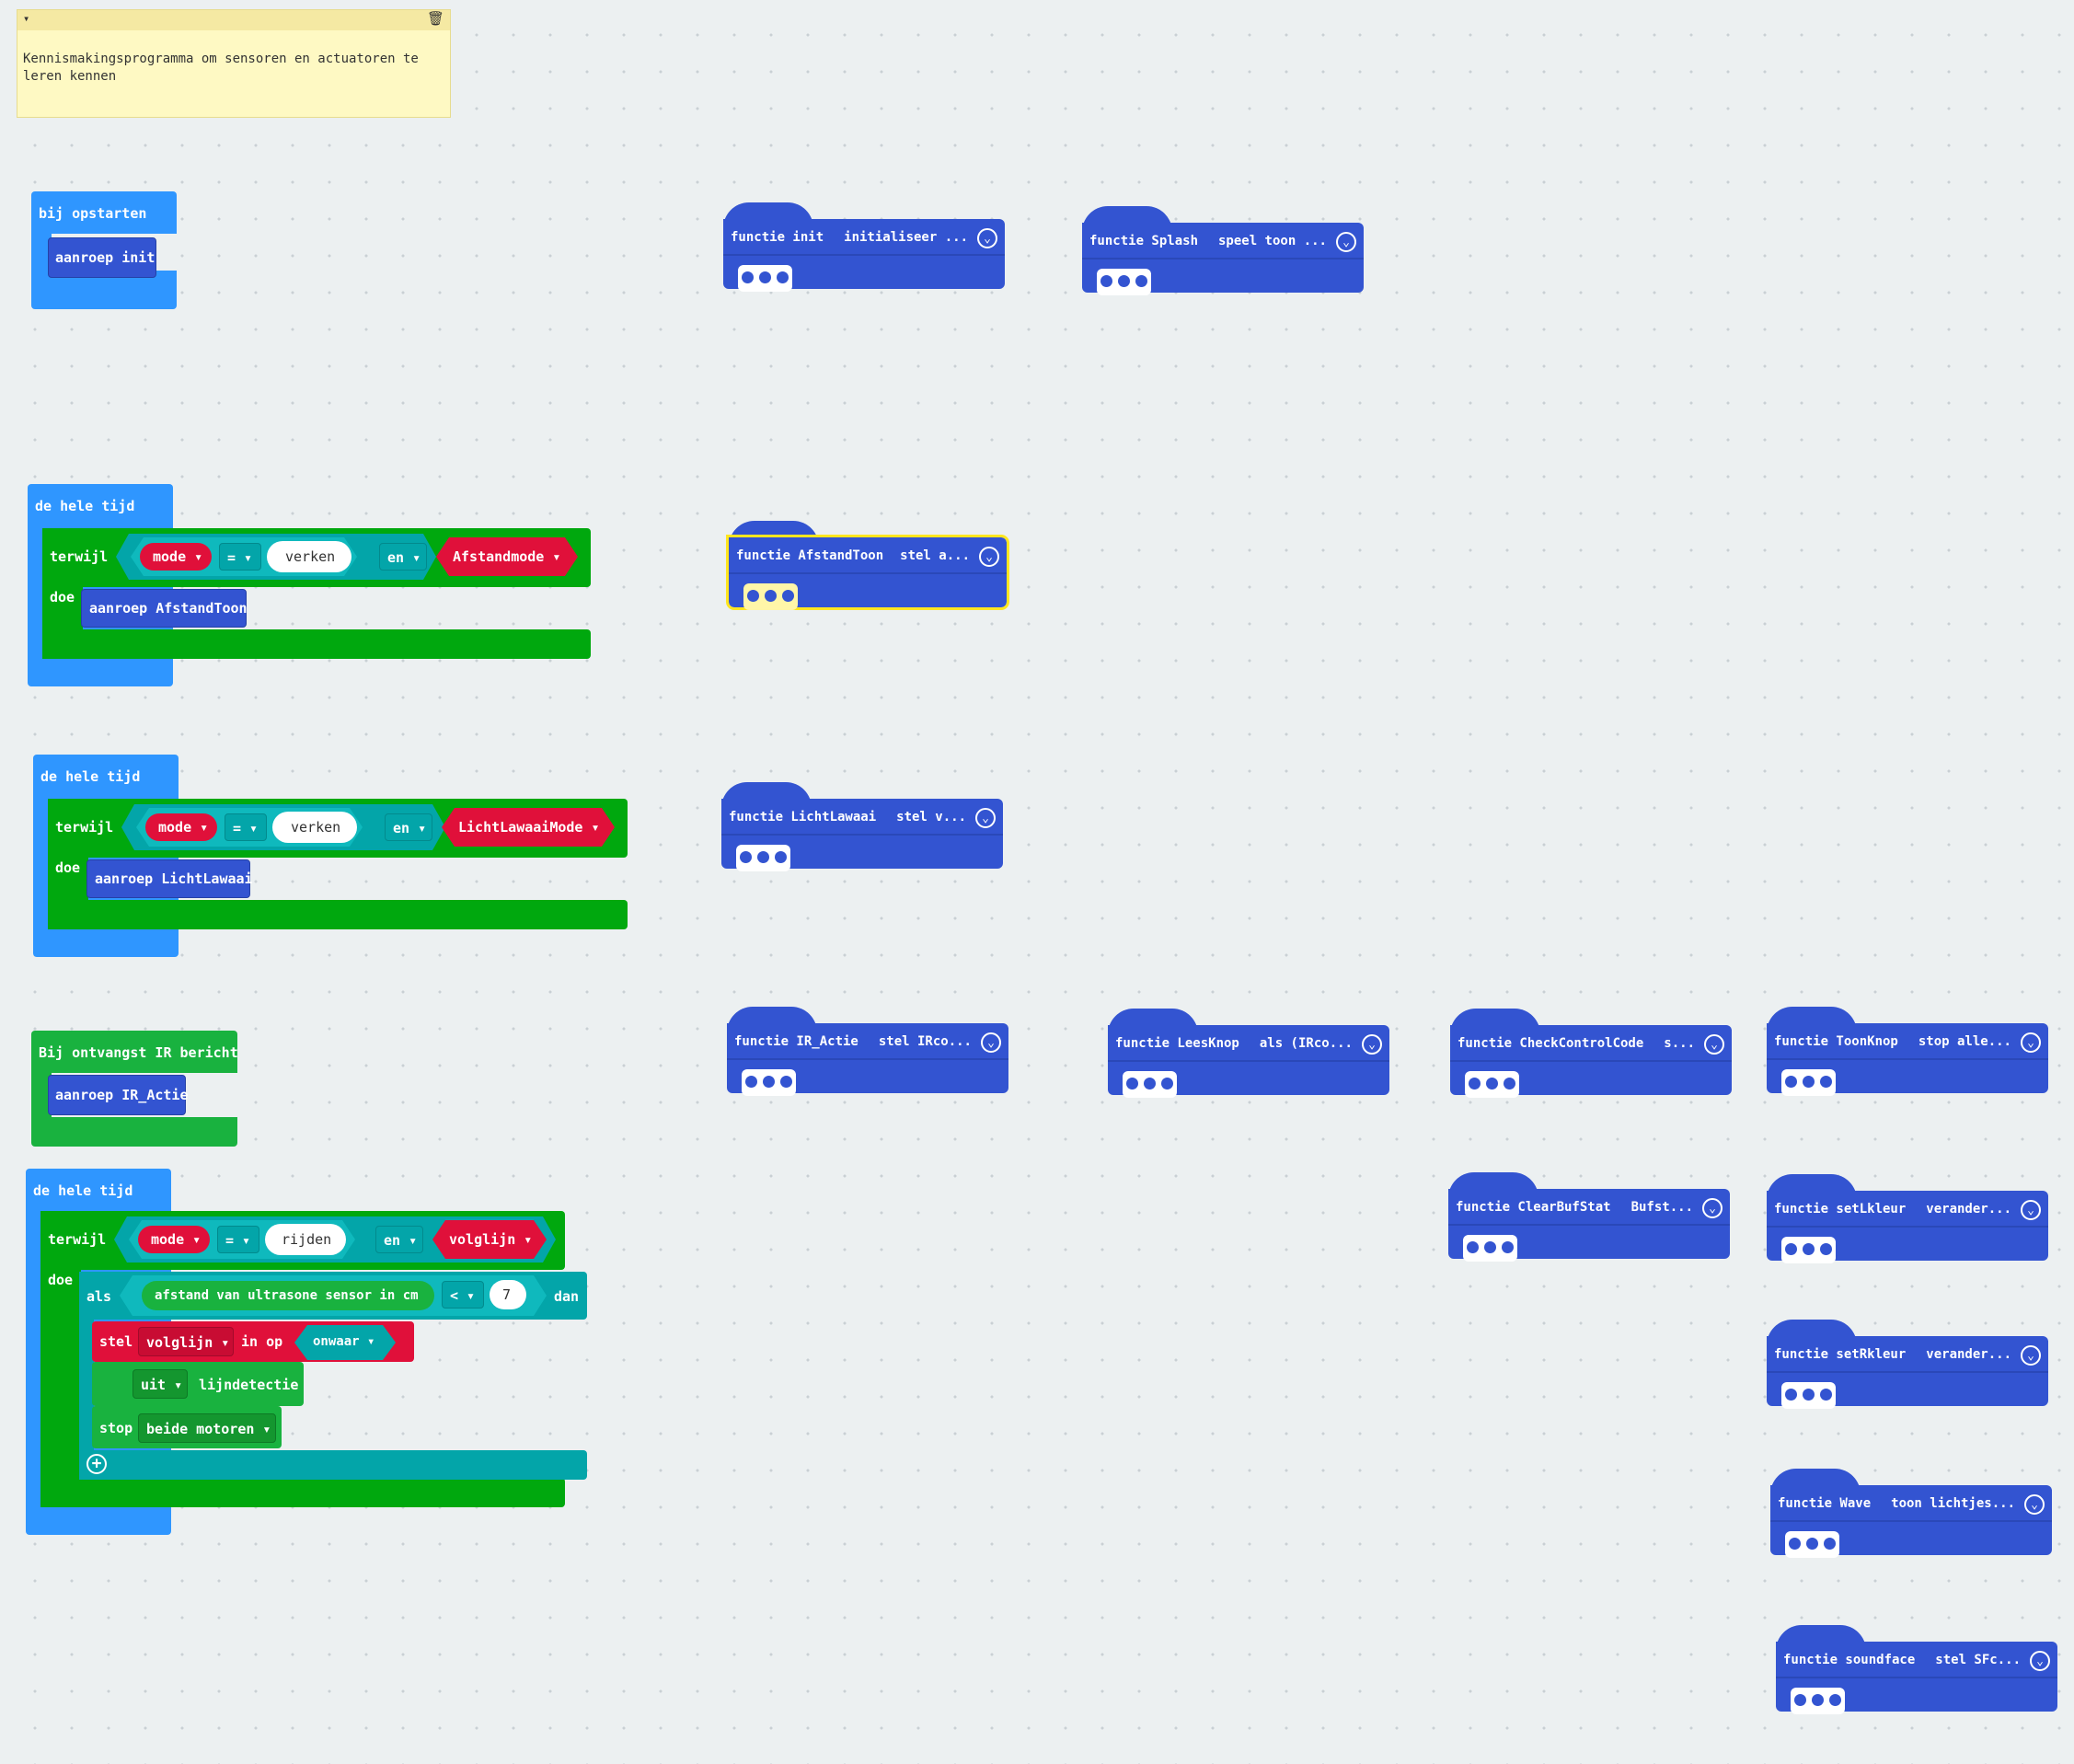 Image resolution: width=2074 pixels, height=1764 pixels. Describe the element at coordinates (165, 608) in the screenshot. I see `call-afstandtoon-block: aanroep AfstandToon` at that location.